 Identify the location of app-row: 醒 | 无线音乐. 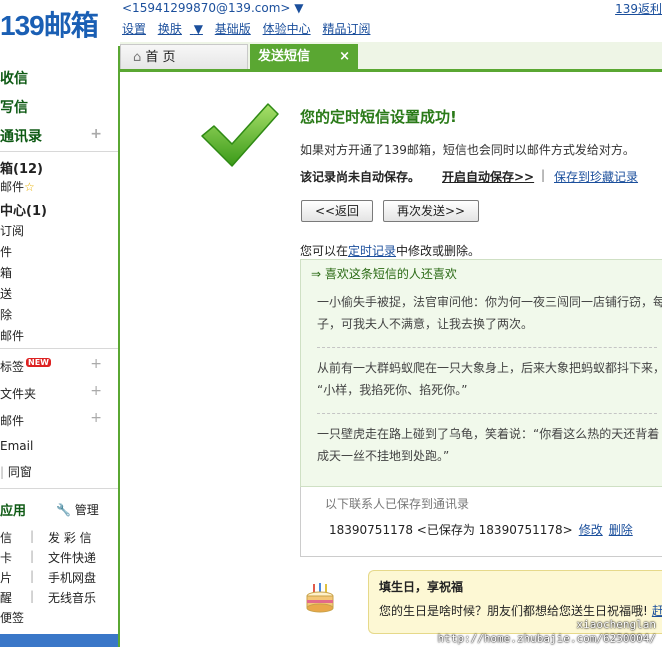
(48, 597).